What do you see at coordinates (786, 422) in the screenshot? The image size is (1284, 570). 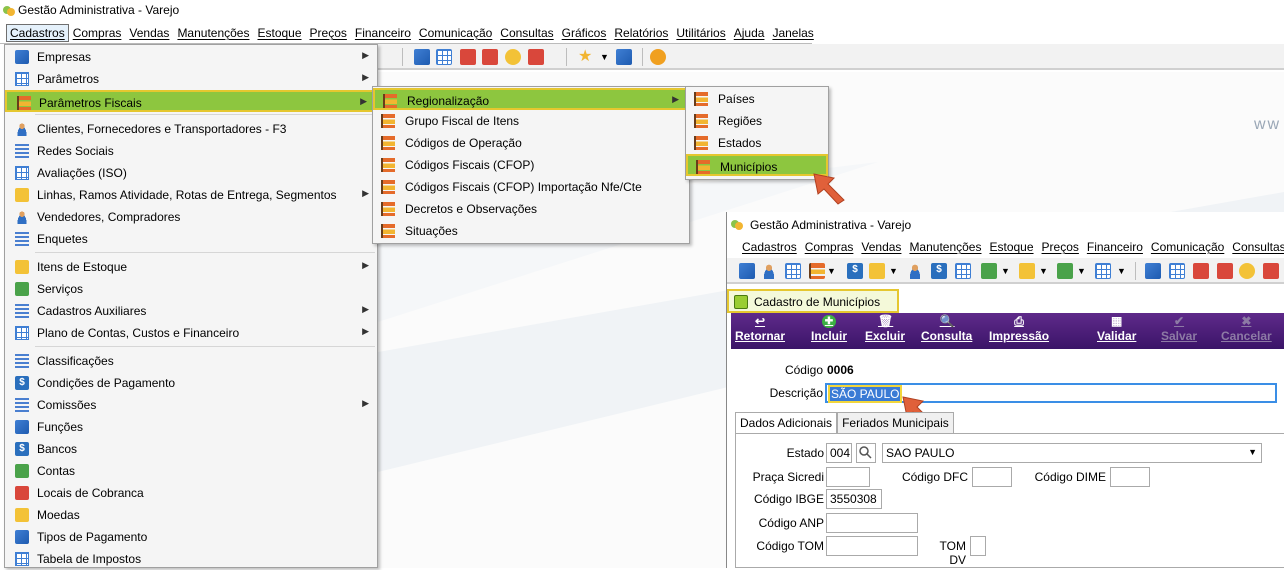 I see `tab-dados-adicionais: Dados Adicionais` at bounding box center [786, 422].